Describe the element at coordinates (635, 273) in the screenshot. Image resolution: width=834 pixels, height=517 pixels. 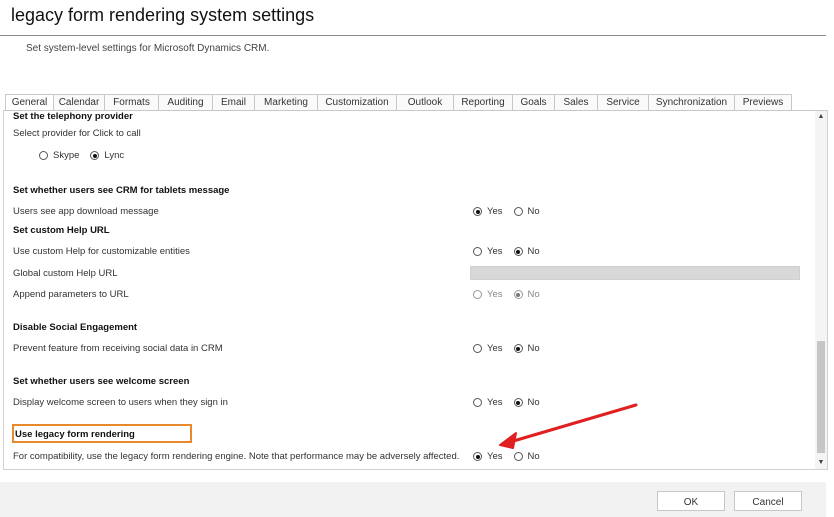
I see `help-url-input` at that location.